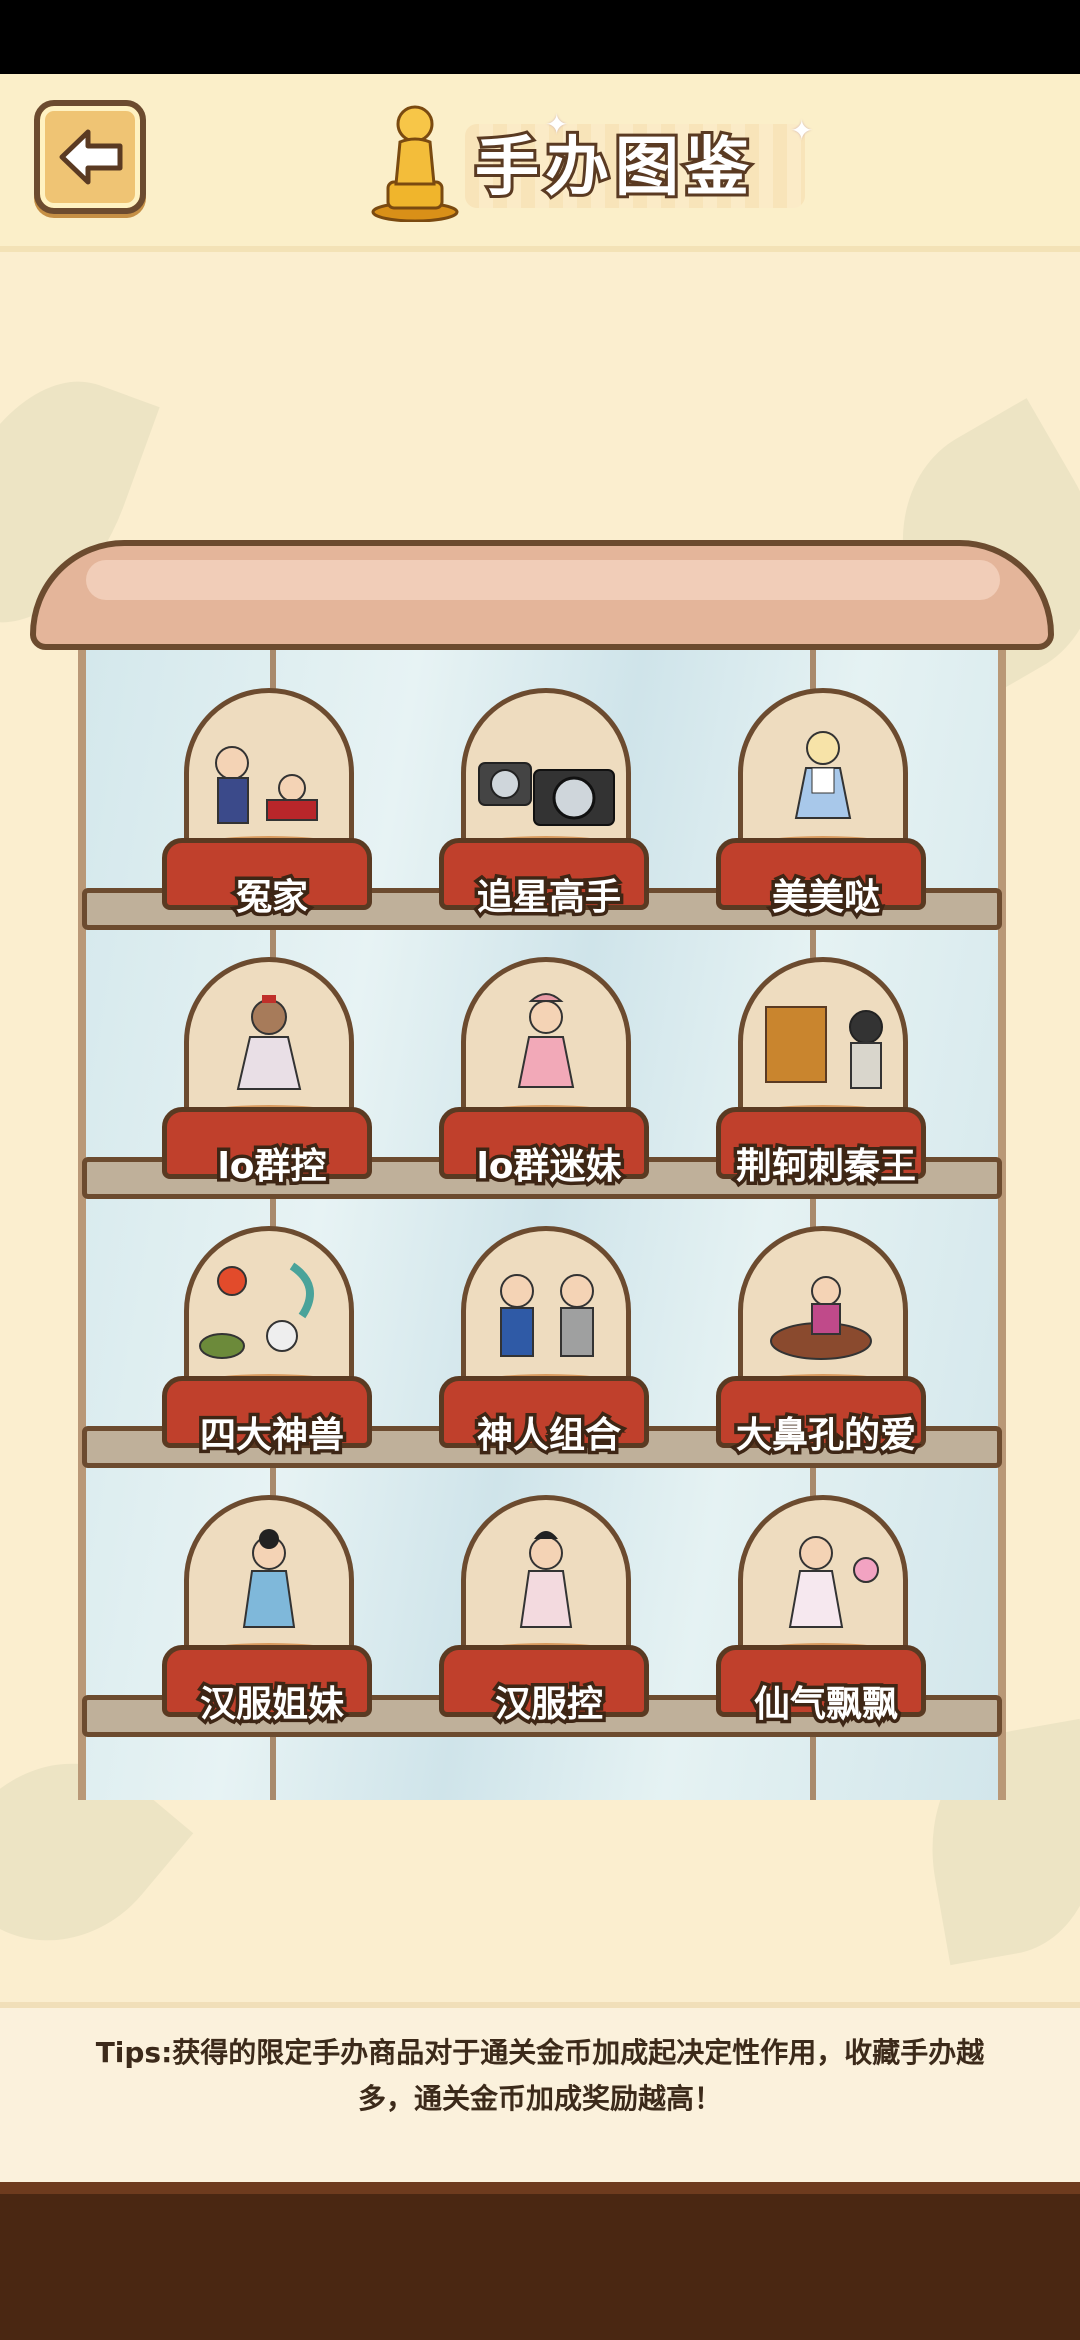 Image resolution: width=1080 pixels, height=2340 pixels. What do you see at coordinates (546, 1040) in the screenshot?
I see `pink-girl-icon` at bounding box center [546, 1040].